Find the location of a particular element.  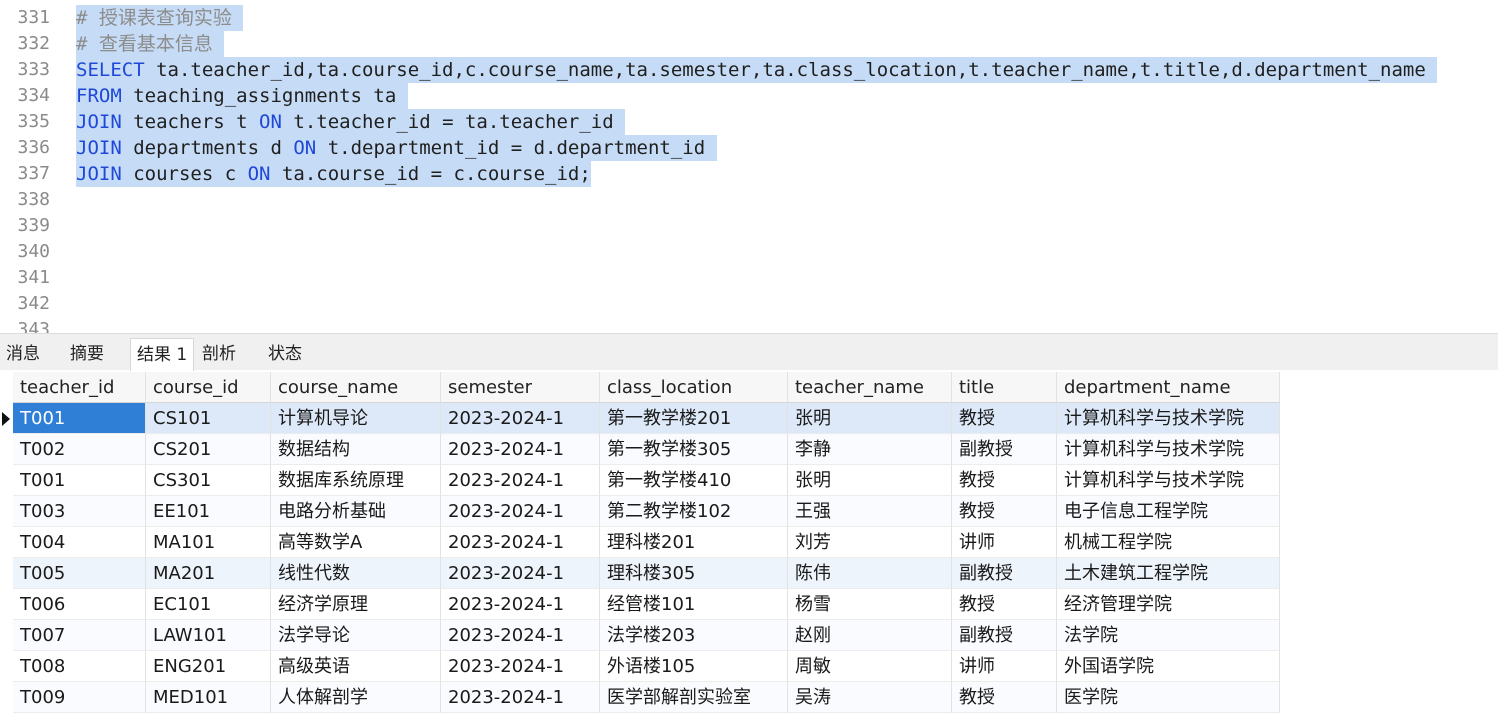

code-text: # 查看基本信息 is located at coordinates (150, 44).